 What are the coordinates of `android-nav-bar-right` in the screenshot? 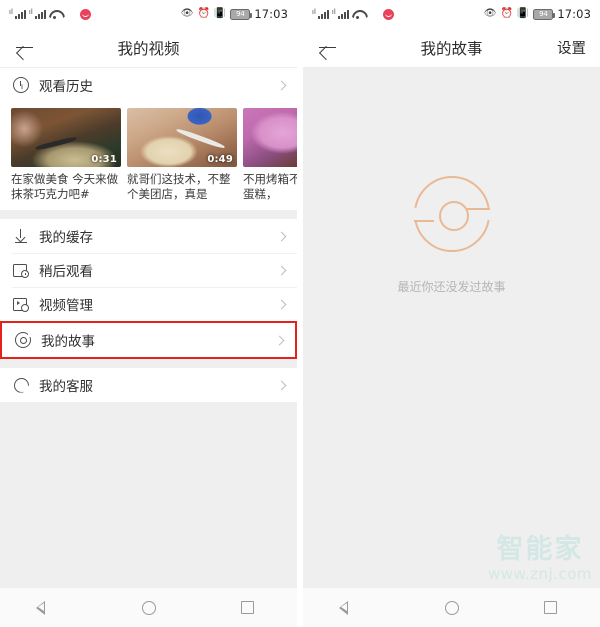 It's located at (451, 607).